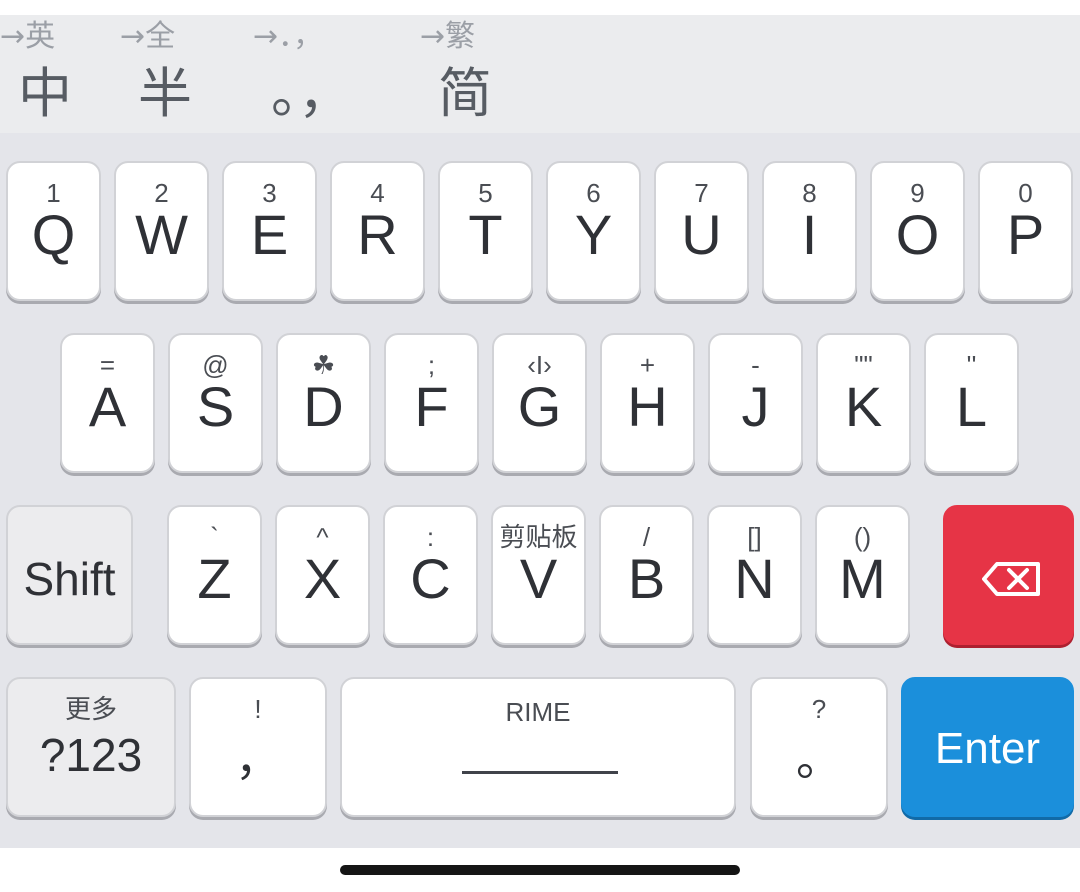  I want to click on key-d: ☘ D, so click(323, 403).